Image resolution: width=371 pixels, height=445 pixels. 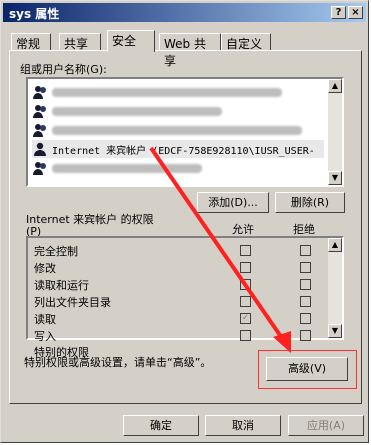 I want to click on tab-security: 安全, so click(x=131, y=41).